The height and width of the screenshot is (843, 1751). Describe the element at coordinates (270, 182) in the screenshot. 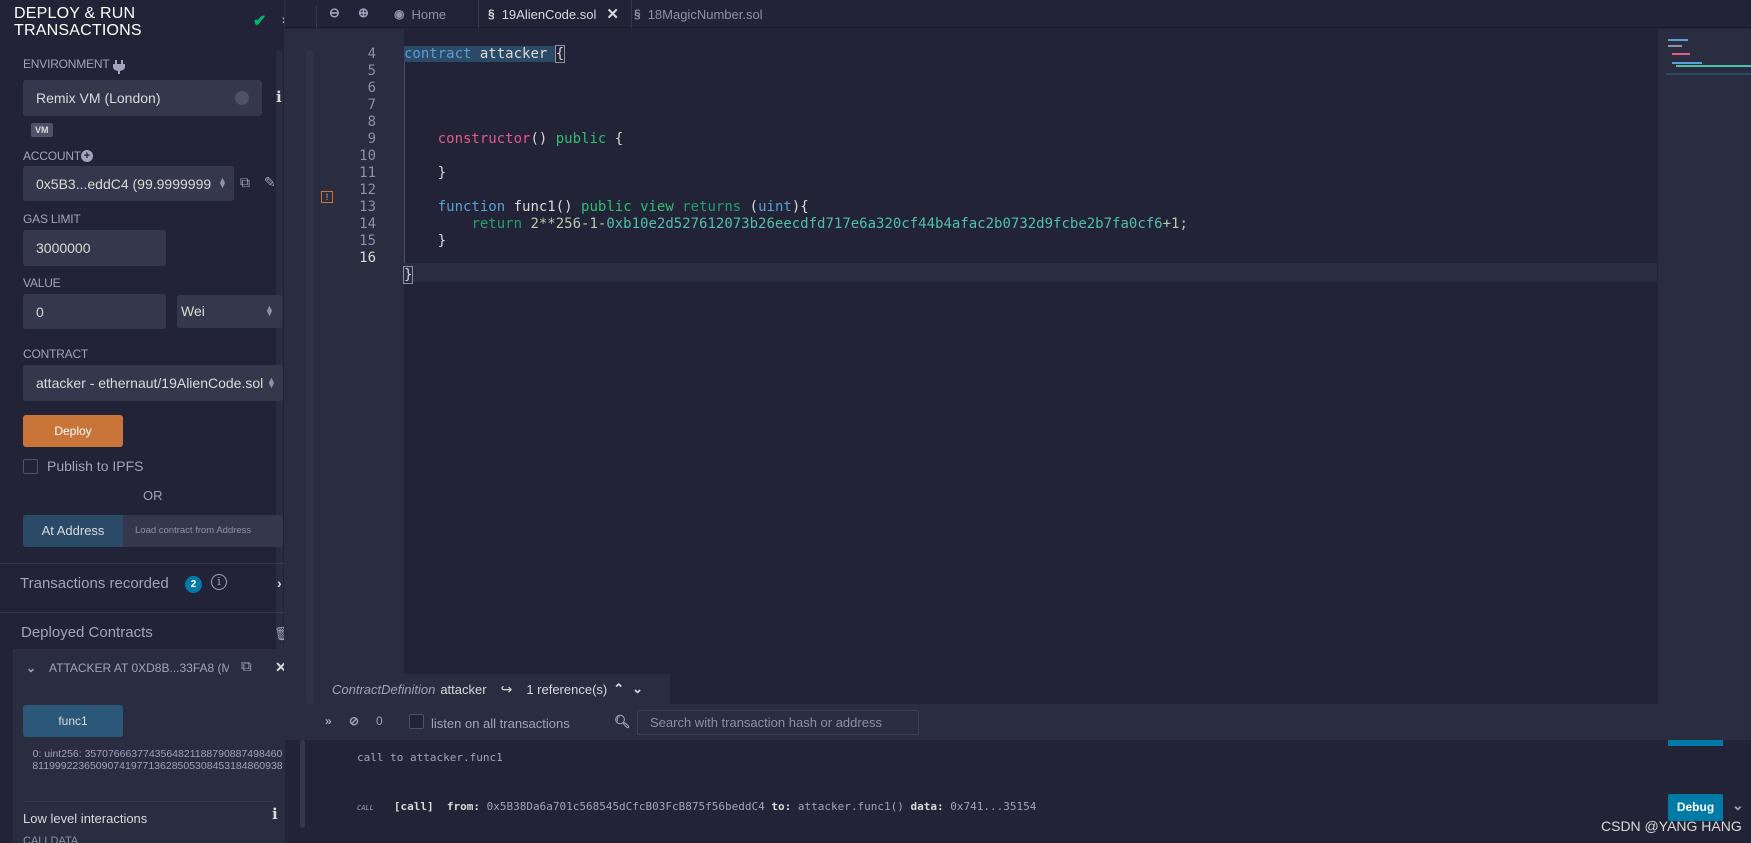

I see `edit-icon: ✎` at that location.